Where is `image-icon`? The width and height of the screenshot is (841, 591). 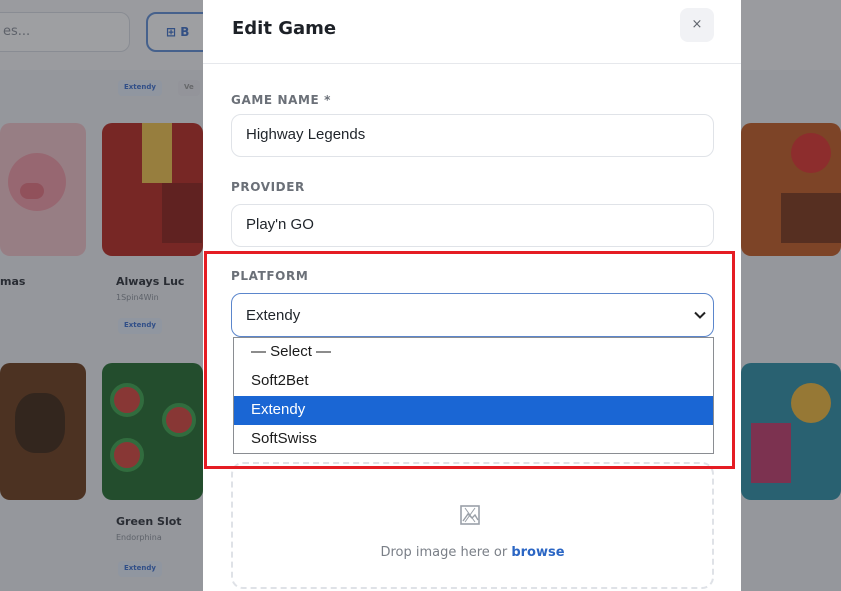 image-icon is located at coordinates (470, 515).